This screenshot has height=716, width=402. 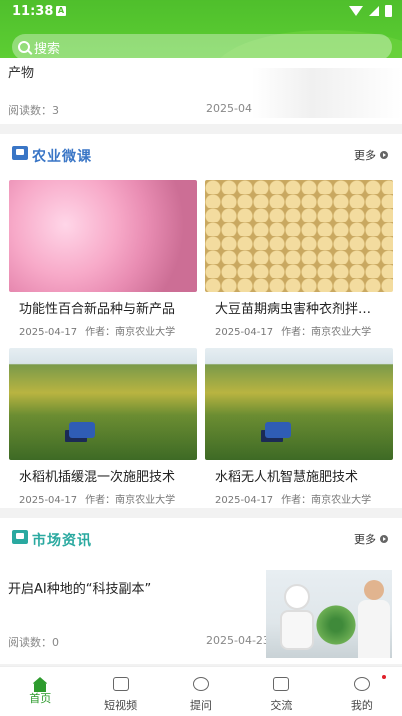 I want to click on robot-head, so click(x=297, y=597).